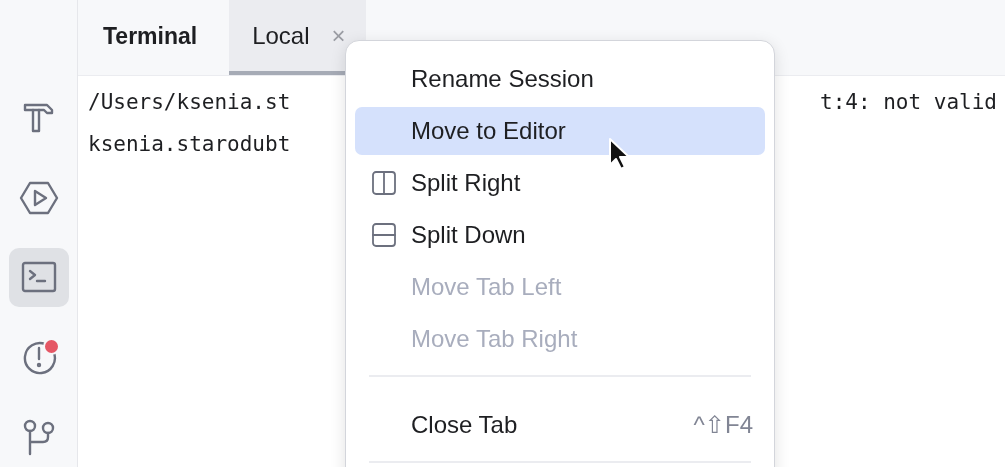 This screenshot has width=1005, height=467. What do you see at coordinates (189, 102) in the screenshot?
I see `terminal-output-line: /Users/ksenia.st` at bounding box center [189, 102].